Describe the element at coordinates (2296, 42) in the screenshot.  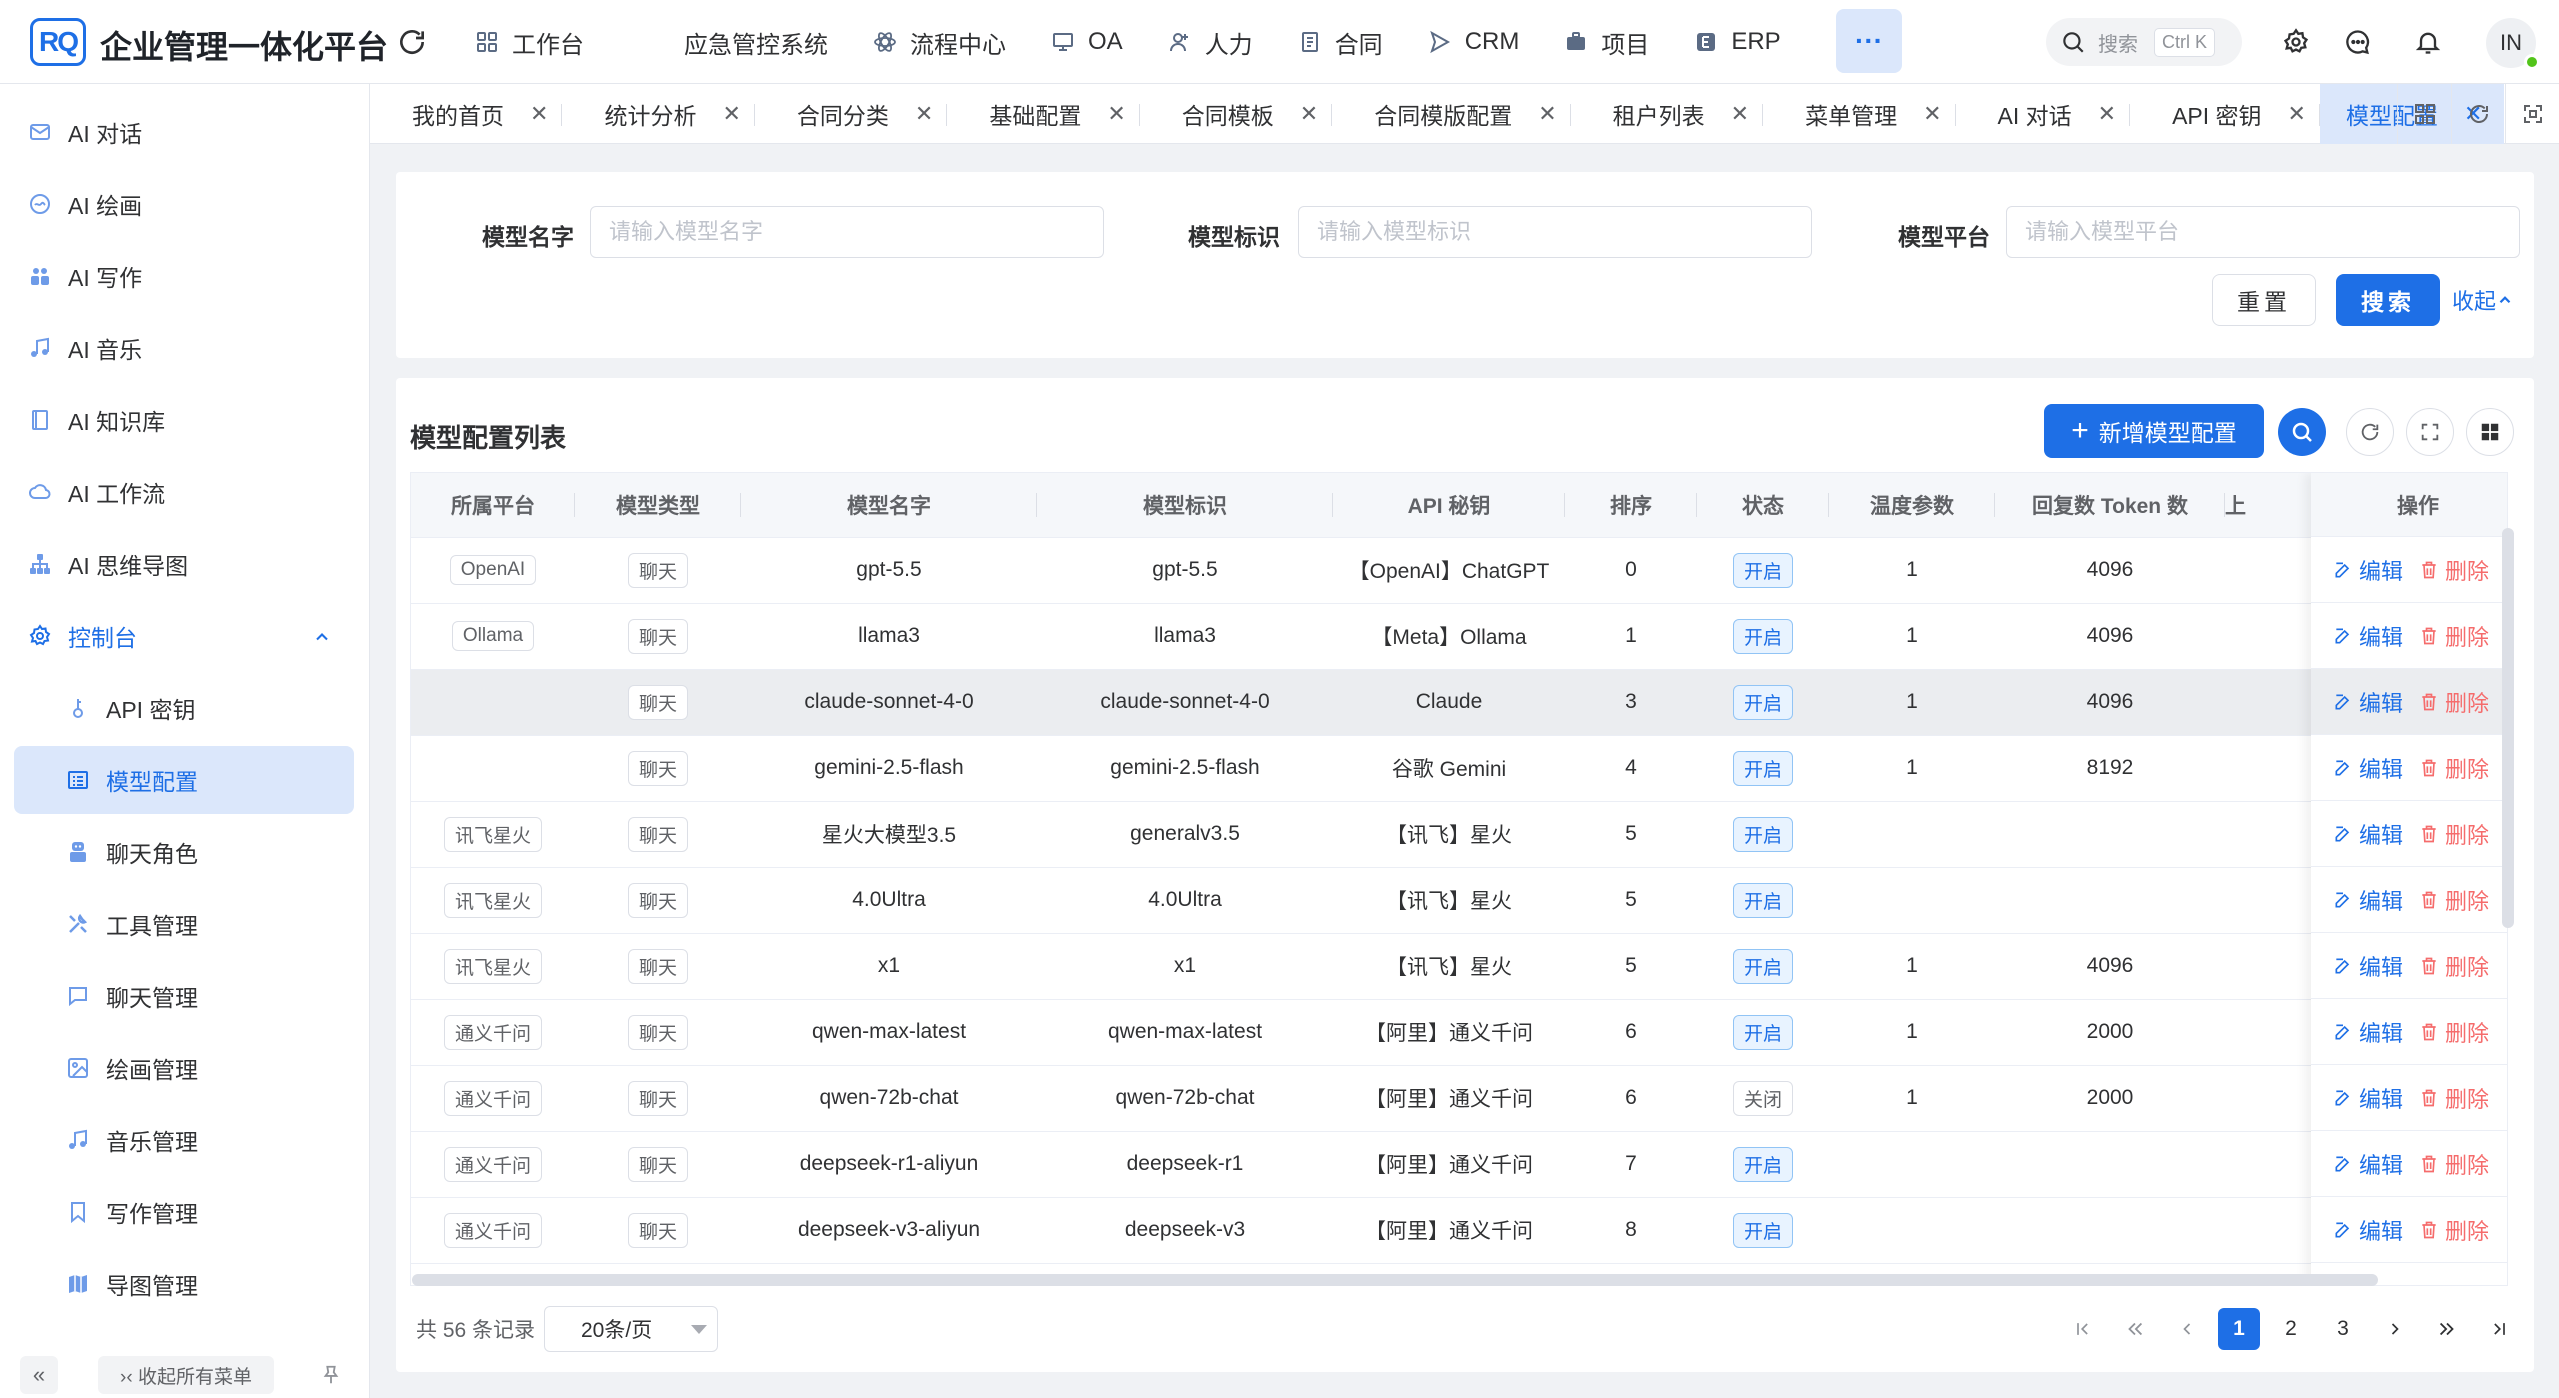
I see `gear-icon` at that location.